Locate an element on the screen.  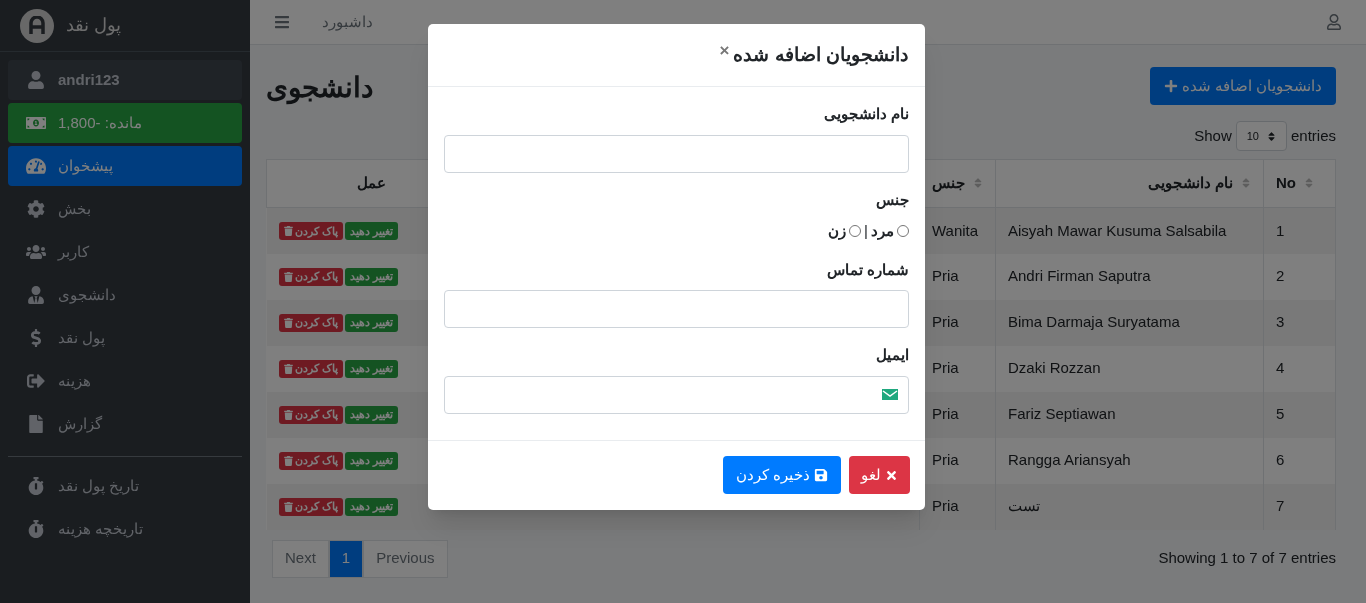
floppy-icon is located at coordinates (821, 475).